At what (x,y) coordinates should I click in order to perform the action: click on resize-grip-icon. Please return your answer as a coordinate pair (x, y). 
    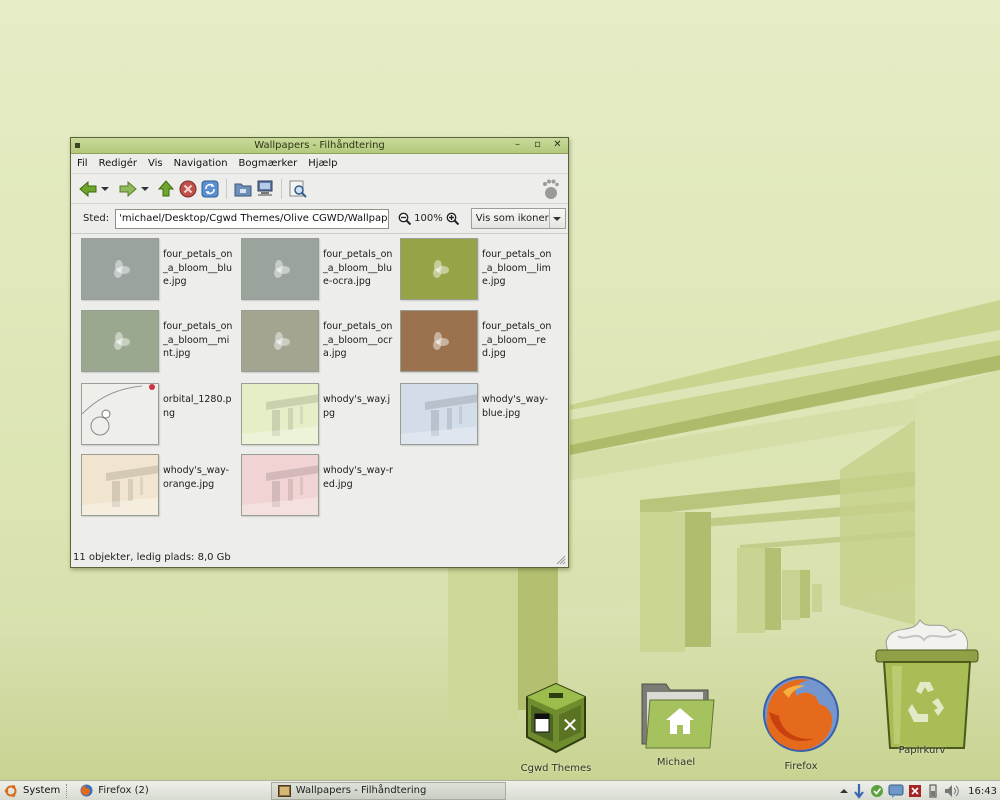
    Looking at the image, I should click on (560, 559).